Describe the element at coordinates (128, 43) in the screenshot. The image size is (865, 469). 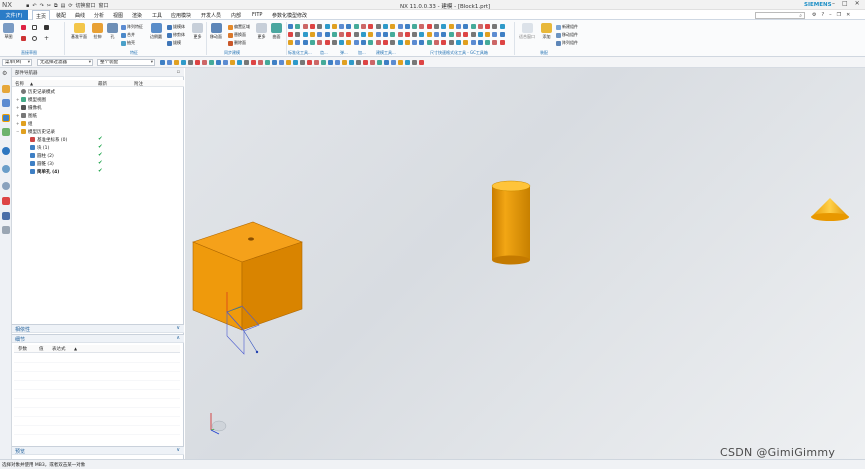
I see `shell-button: 抽壳` at that location.